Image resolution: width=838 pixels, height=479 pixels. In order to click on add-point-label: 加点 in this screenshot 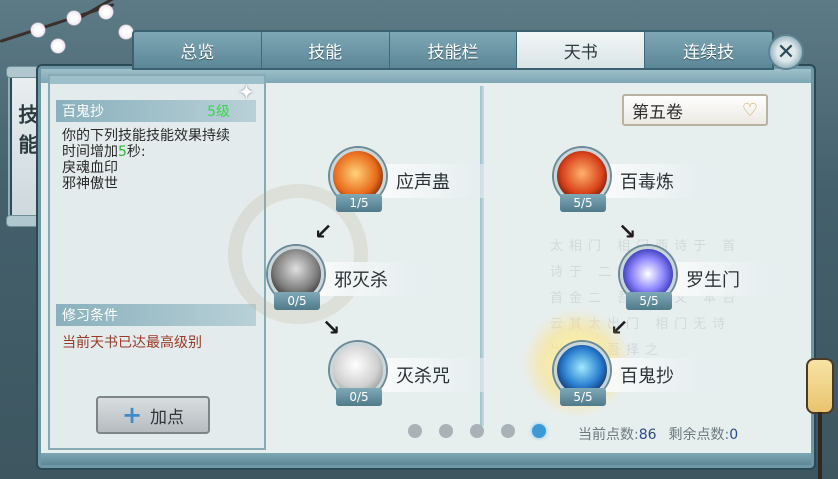, I will do `click(167, 417)`.